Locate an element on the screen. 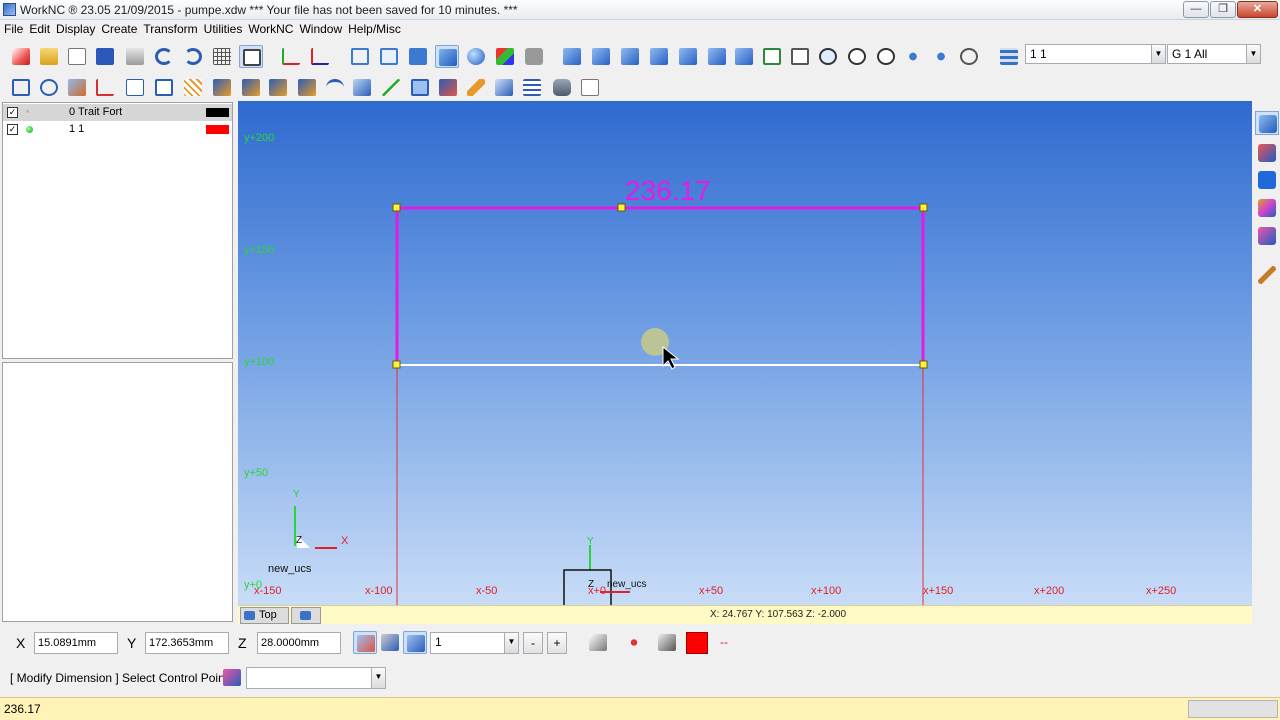 Image resolution: width=1280 pixels, height=720 pixels. workplane-button is located at coordinates (772, 56).